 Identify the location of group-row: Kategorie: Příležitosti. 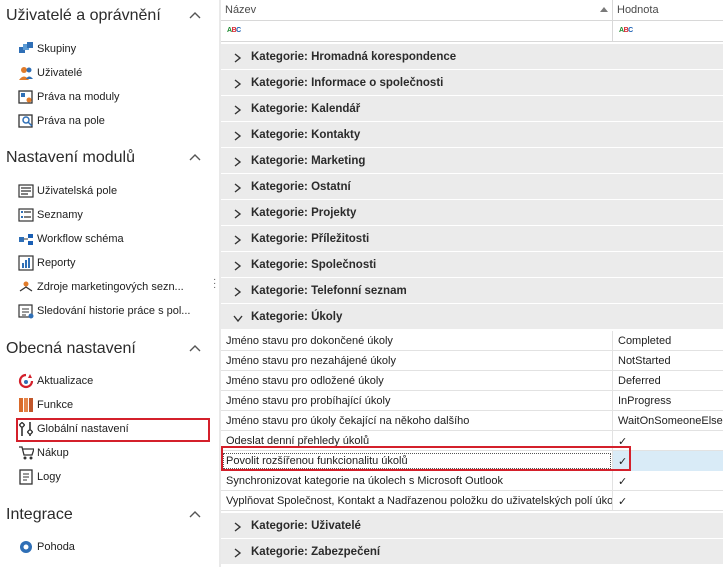
(472, 239).